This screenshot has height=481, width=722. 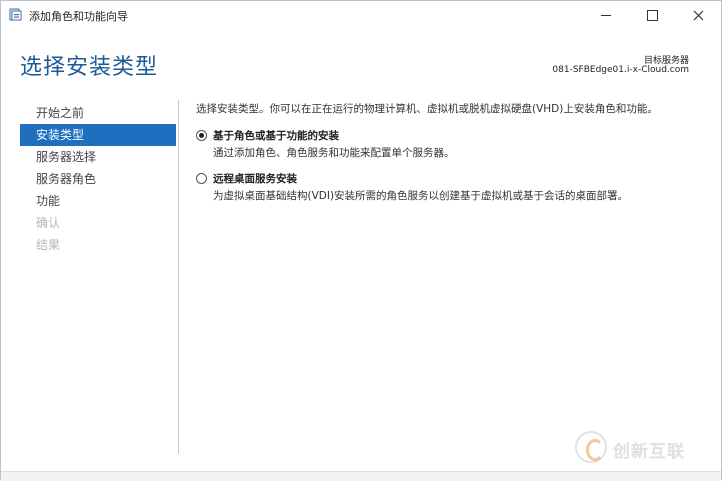 I want to click on target-server-name: 081-SFBEdge01.i-x-Cloud.com, so click(x=620, y=70).